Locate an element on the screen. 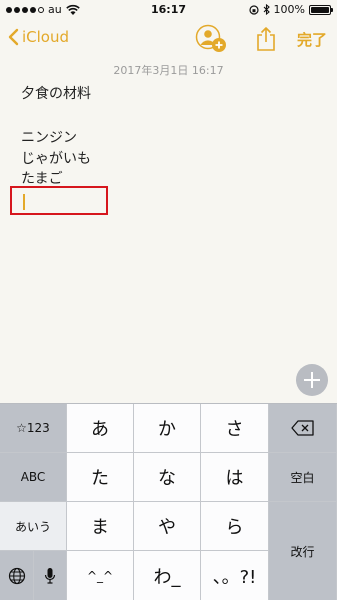 This screenshot has height=600, width=337. back-button: iCloud is located at coordinates (38, 37).